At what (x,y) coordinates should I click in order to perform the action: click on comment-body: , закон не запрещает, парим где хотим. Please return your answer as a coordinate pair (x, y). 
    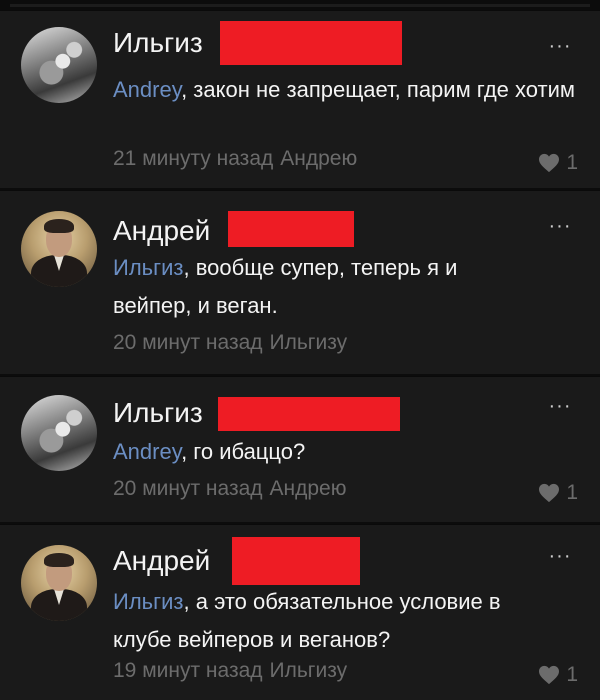
    Looking at the image, I should click on (378, 89).